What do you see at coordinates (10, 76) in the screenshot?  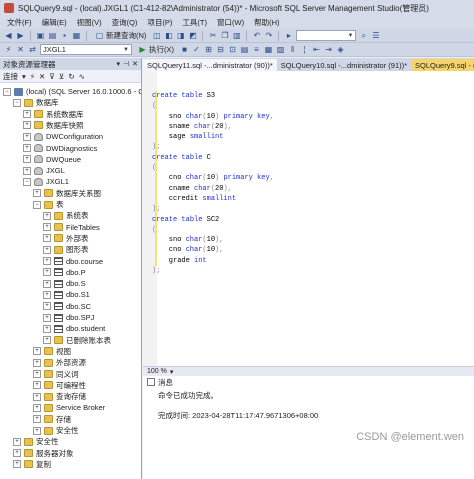 I see `connect-button: 连接` at bounding box center [10, 76].